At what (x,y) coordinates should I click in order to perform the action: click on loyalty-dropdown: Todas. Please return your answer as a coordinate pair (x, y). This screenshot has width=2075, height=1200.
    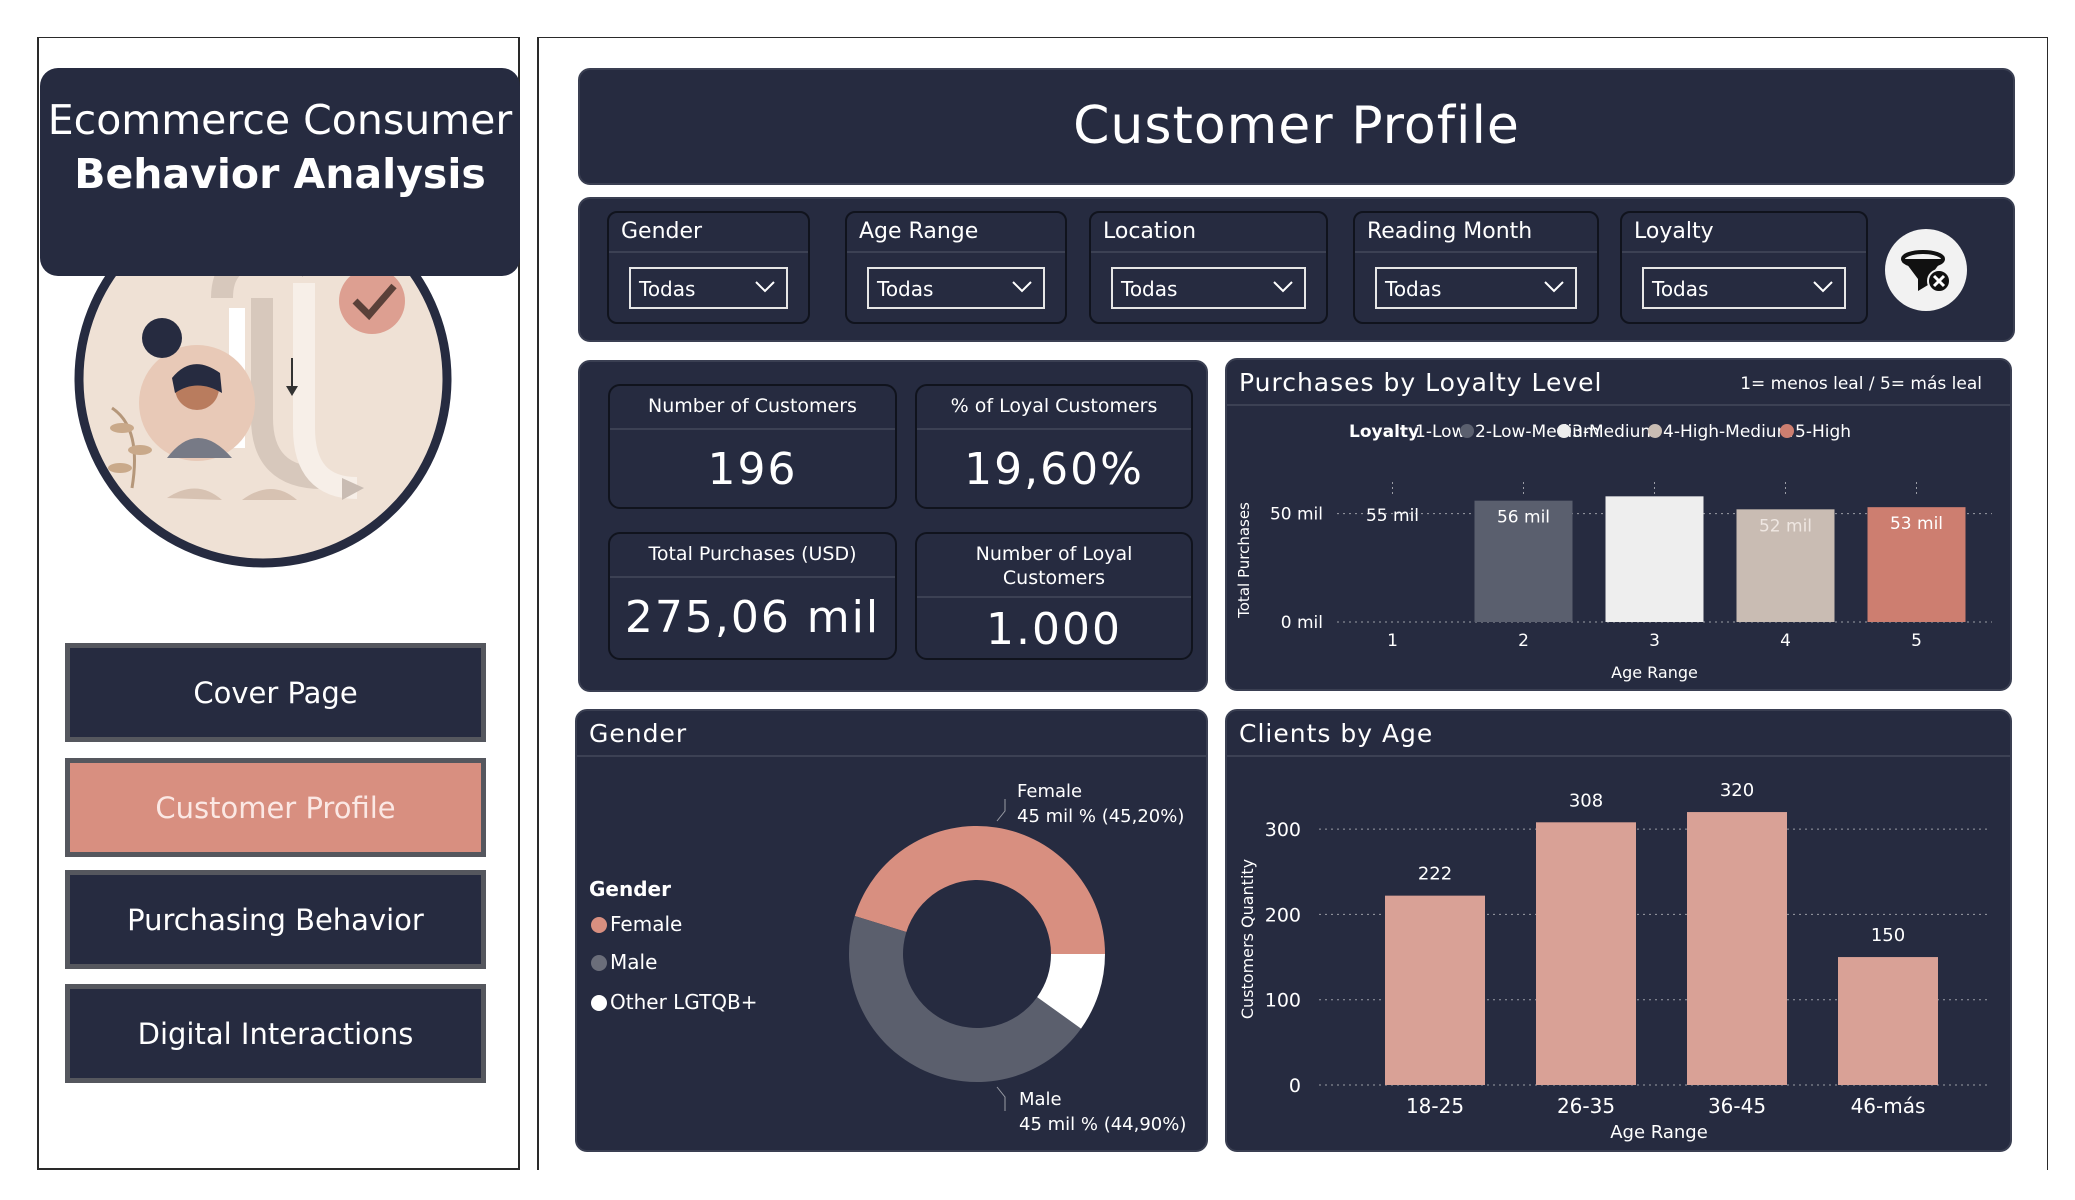
    Looking at the image, I should click on (1744, 288).